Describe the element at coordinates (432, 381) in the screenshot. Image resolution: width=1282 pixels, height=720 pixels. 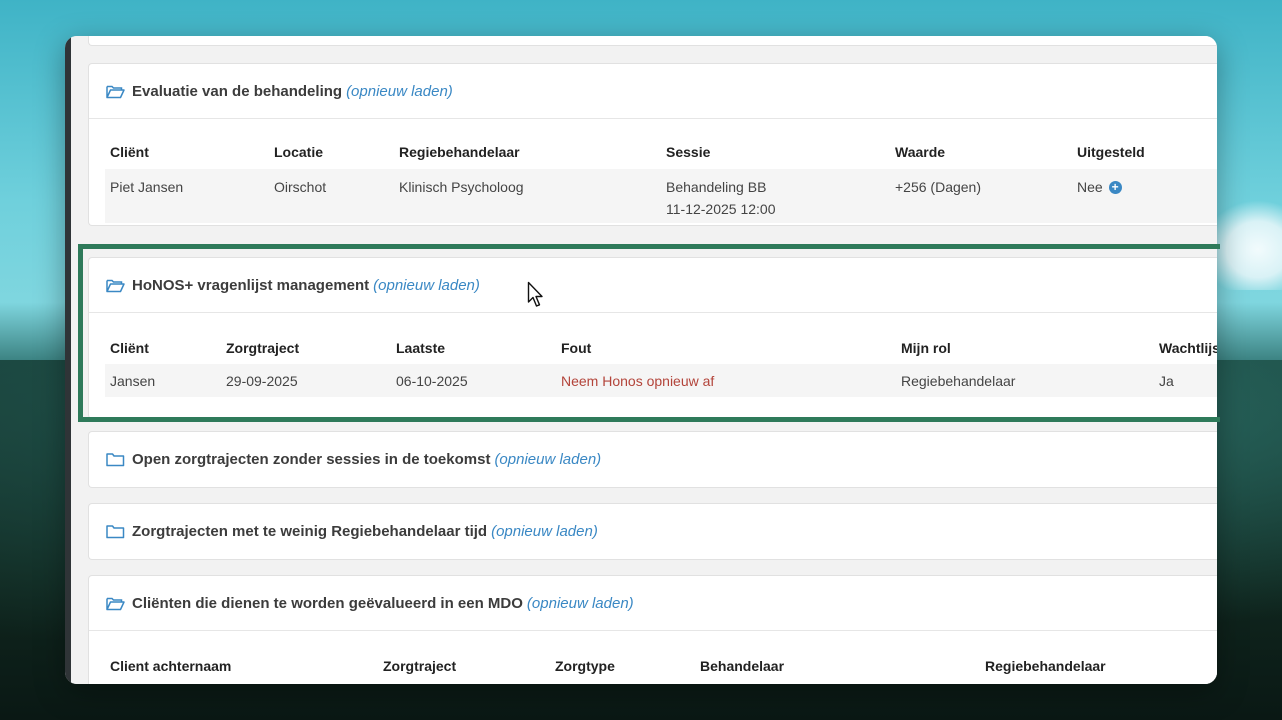
I see `cell-laatste: 06-10-2025` at that location.